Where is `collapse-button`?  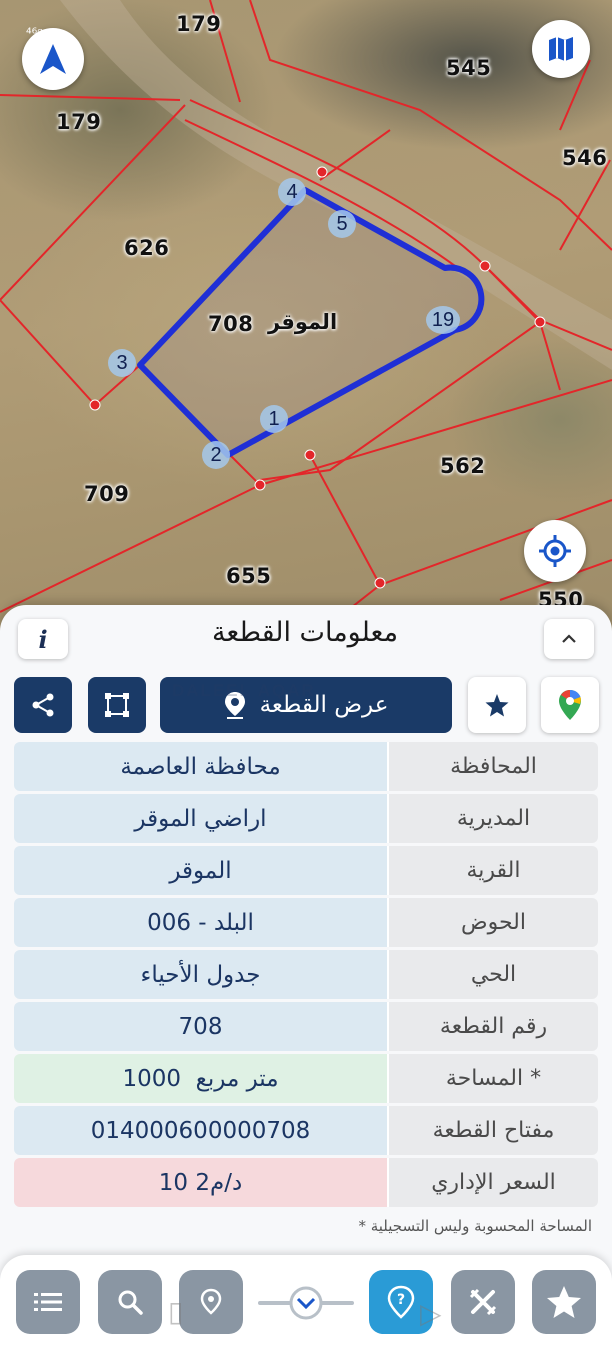
collapse-button is located at coordinates (569, 639).